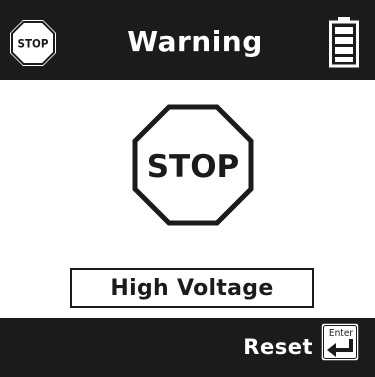 The image size is (375, 377). What do you see at coordinates (341, 333) in the screenshot?
I see `enter-key-label: Enter` at bounding box center [341, 333].